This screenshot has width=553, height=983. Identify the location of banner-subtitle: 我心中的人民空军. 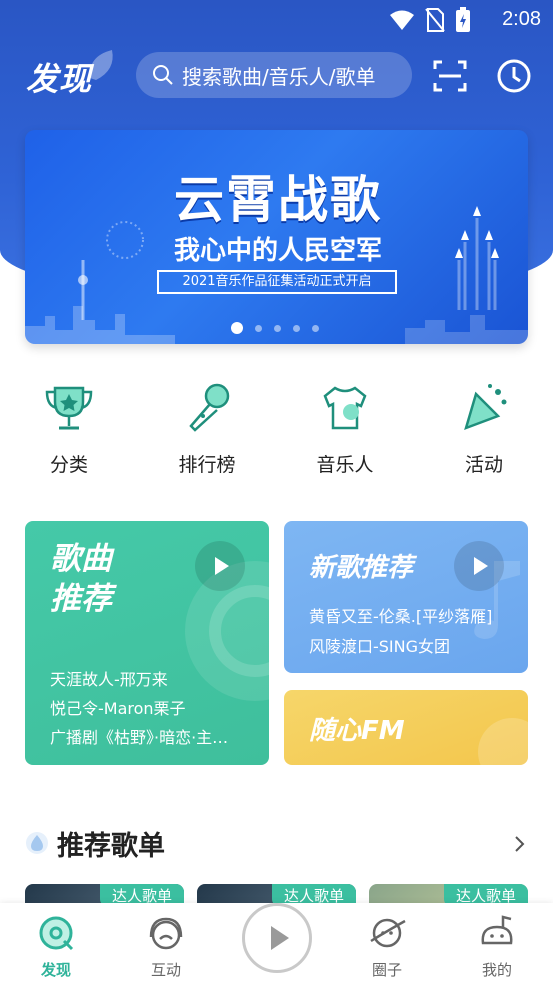
(277, 251).